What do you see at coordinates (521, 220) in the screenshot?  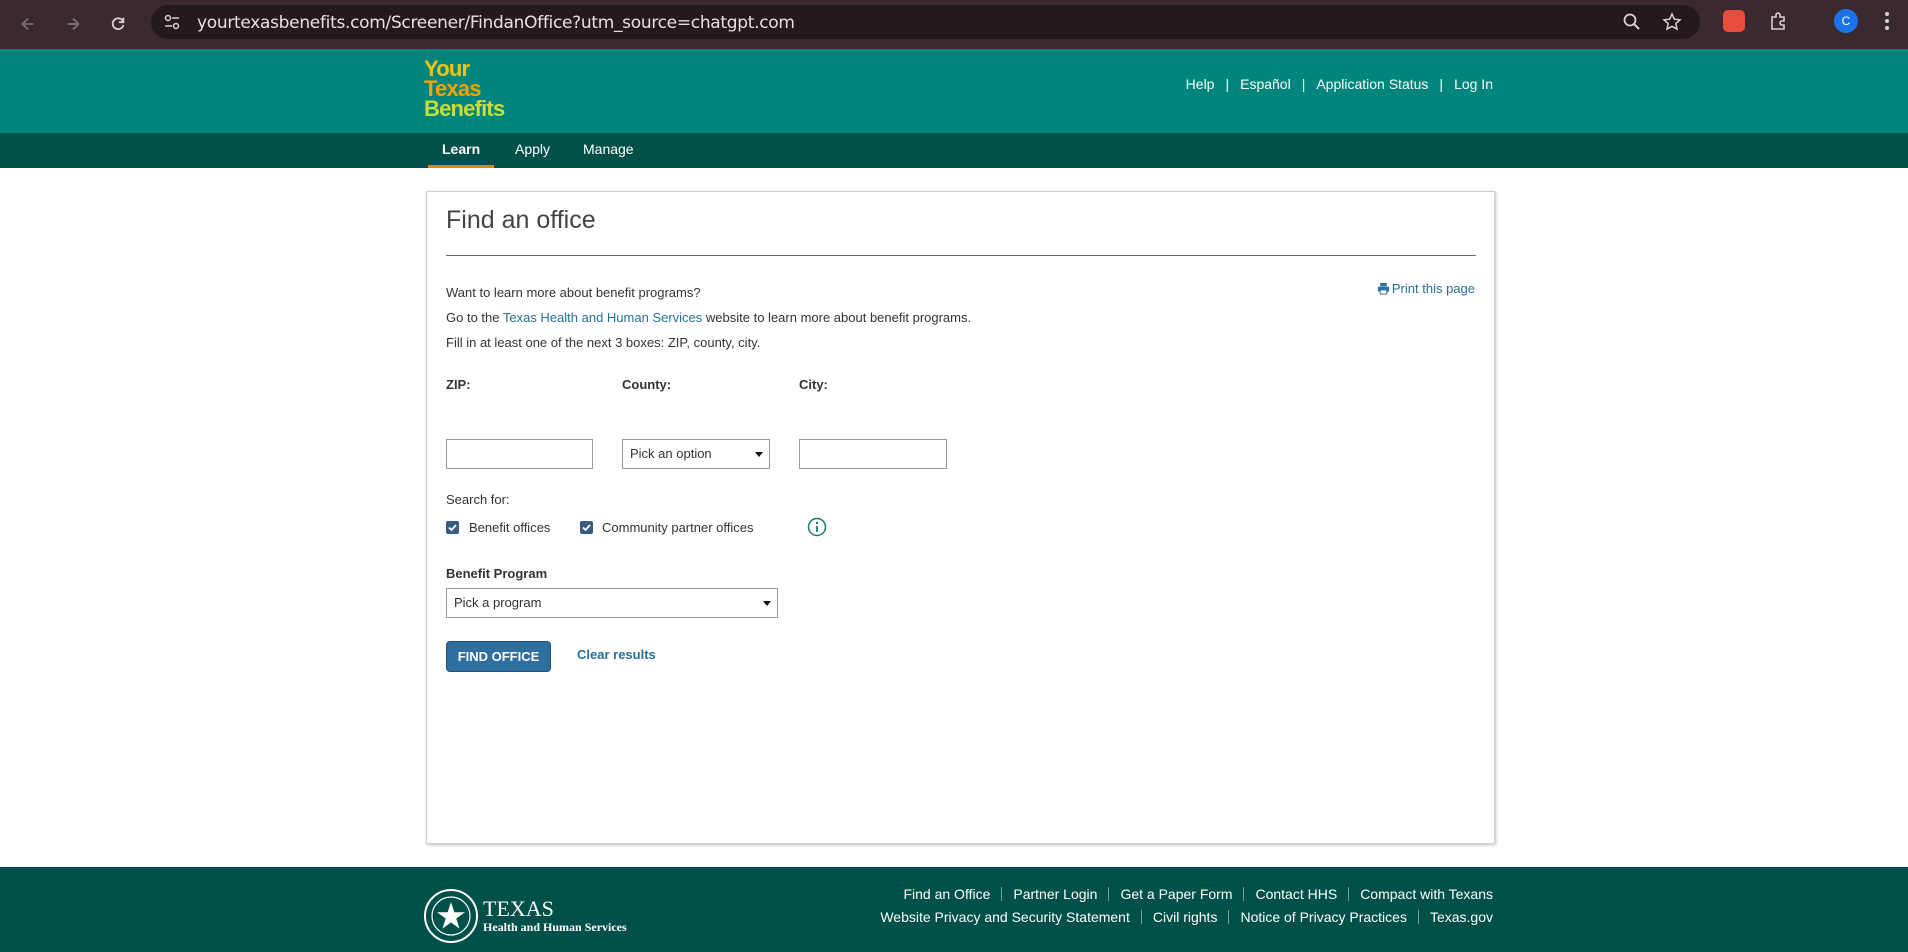 I see `page-title: Find an office` at bounding box center [521, 220].